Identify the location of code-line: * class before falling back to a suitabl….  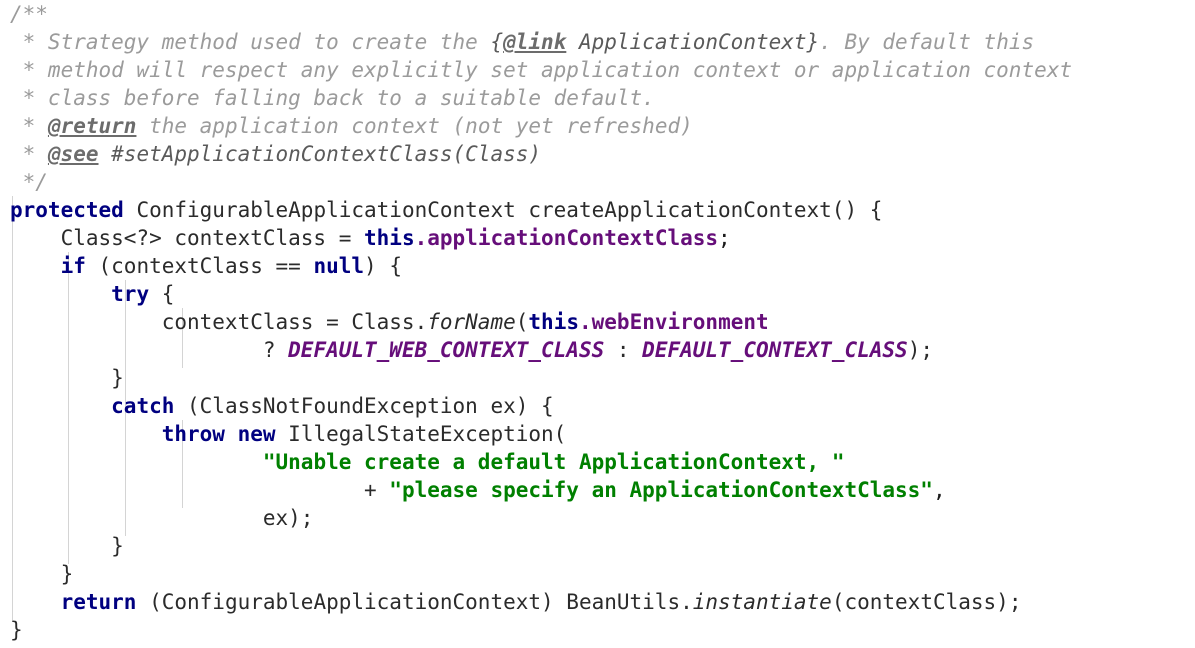
(332, 98).